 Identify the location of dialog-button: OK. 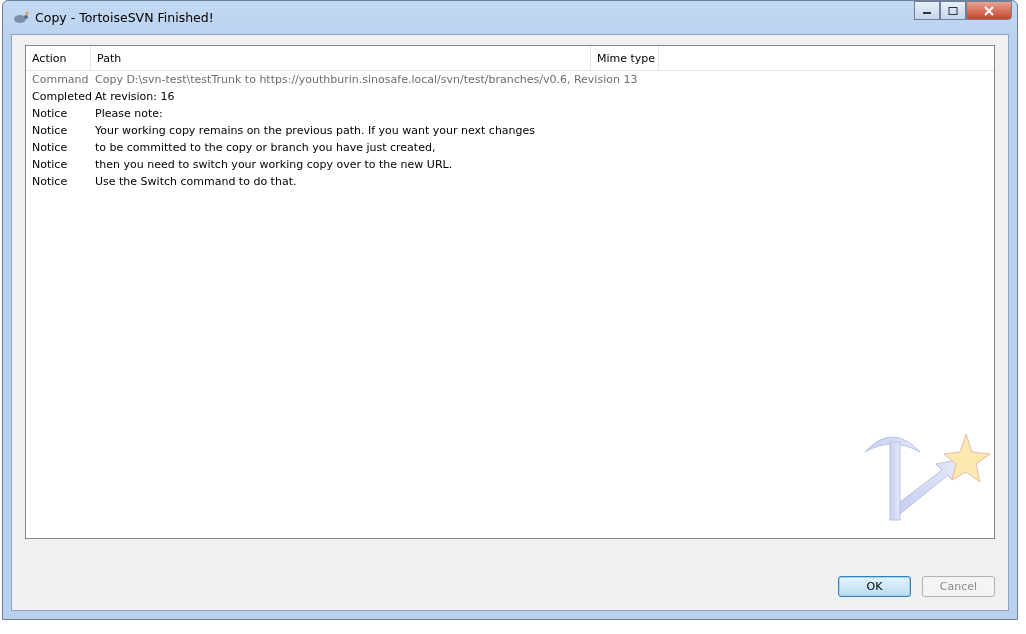
(874, 586).